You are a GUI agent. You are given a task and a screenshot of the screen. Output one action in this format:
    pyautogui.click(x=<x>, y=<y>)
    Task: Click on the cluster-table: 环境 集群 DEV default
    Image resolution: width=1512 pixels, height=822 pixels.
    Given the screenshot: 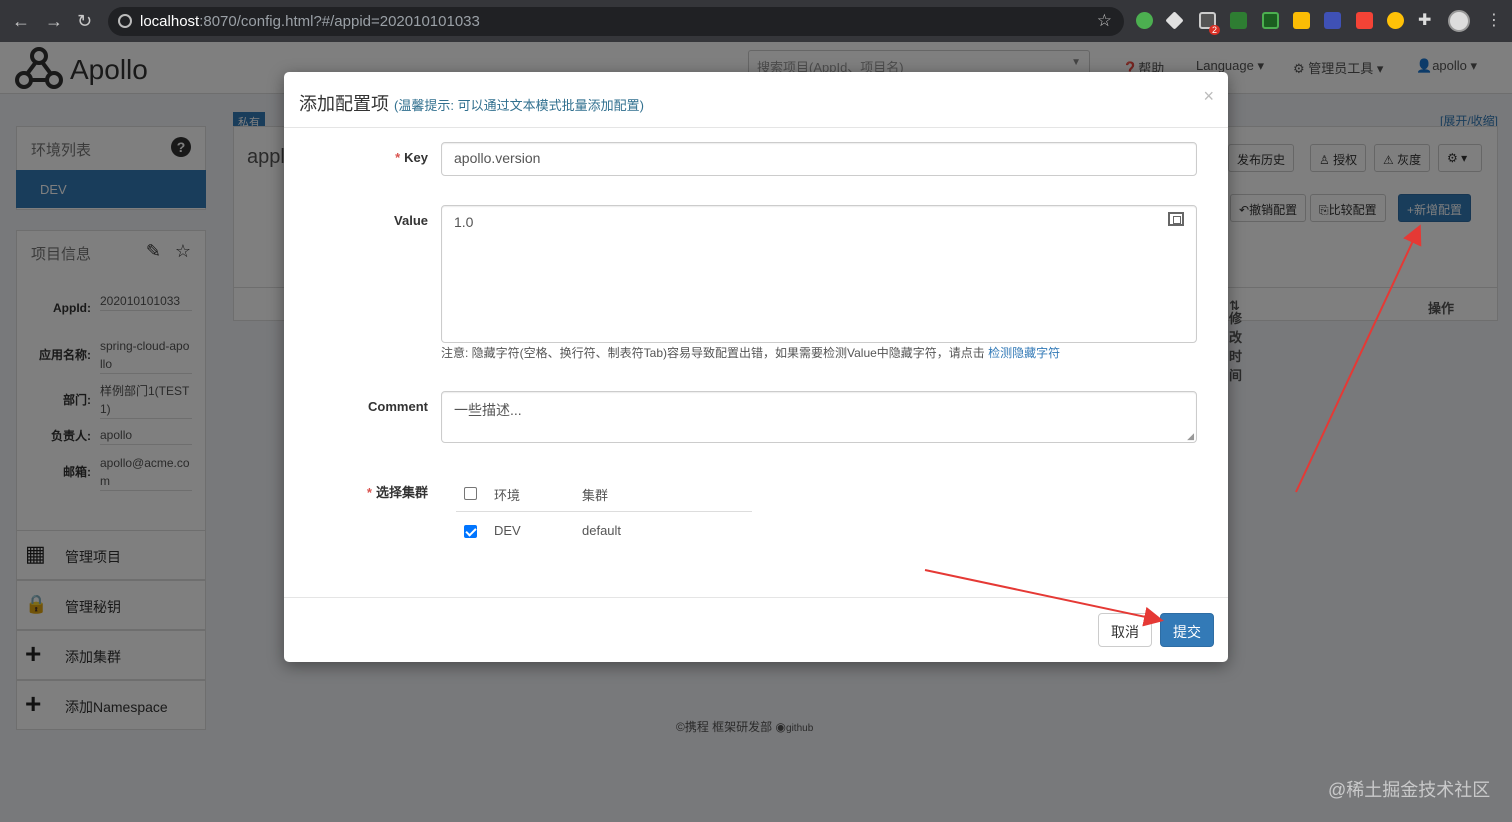 What is the action you would take?
    pyautogui.click(x=604, y=512)
    